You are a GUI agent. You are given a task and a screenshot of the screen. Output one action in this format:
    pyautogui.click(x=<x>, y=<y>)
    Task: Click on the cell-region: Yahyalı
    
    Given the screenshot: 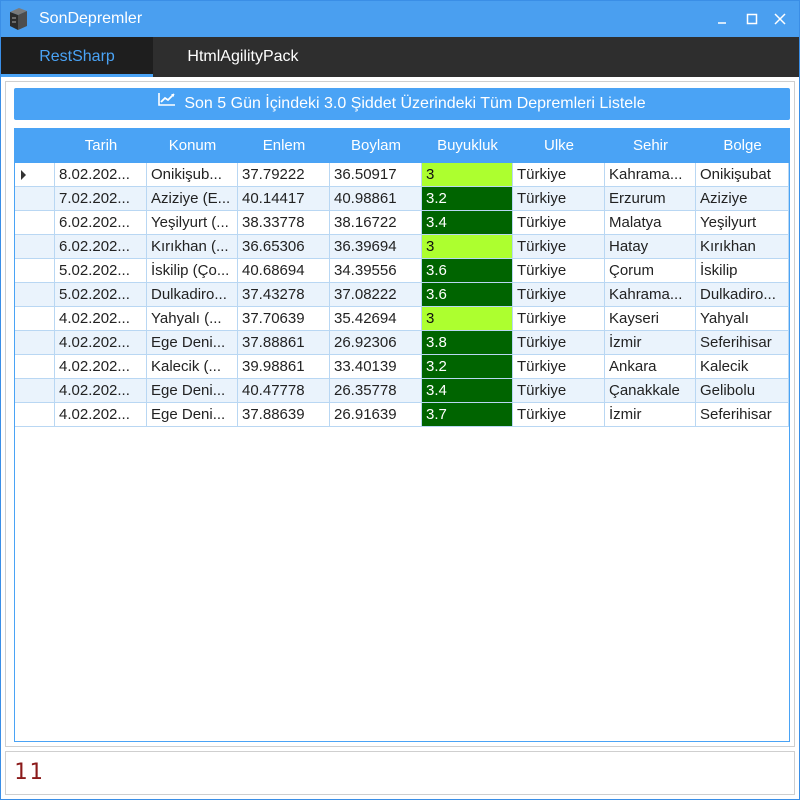 What is the action you would take?
    pyautogui.click(x=742, y=319)
    